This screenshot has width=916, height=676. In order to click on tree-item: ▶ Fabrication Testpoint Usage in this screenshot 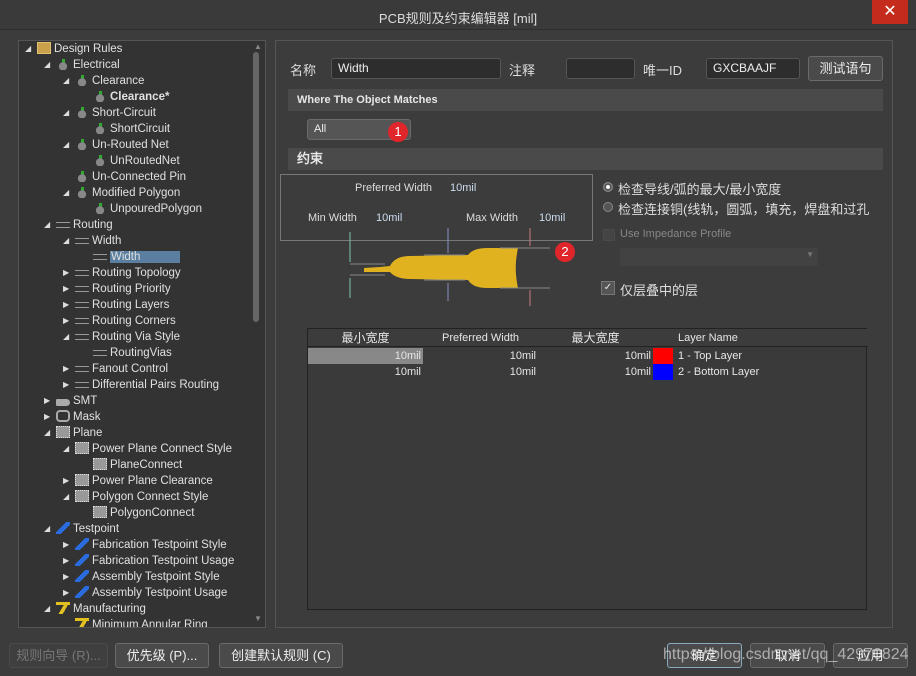, I will do `click(148, 561)`.